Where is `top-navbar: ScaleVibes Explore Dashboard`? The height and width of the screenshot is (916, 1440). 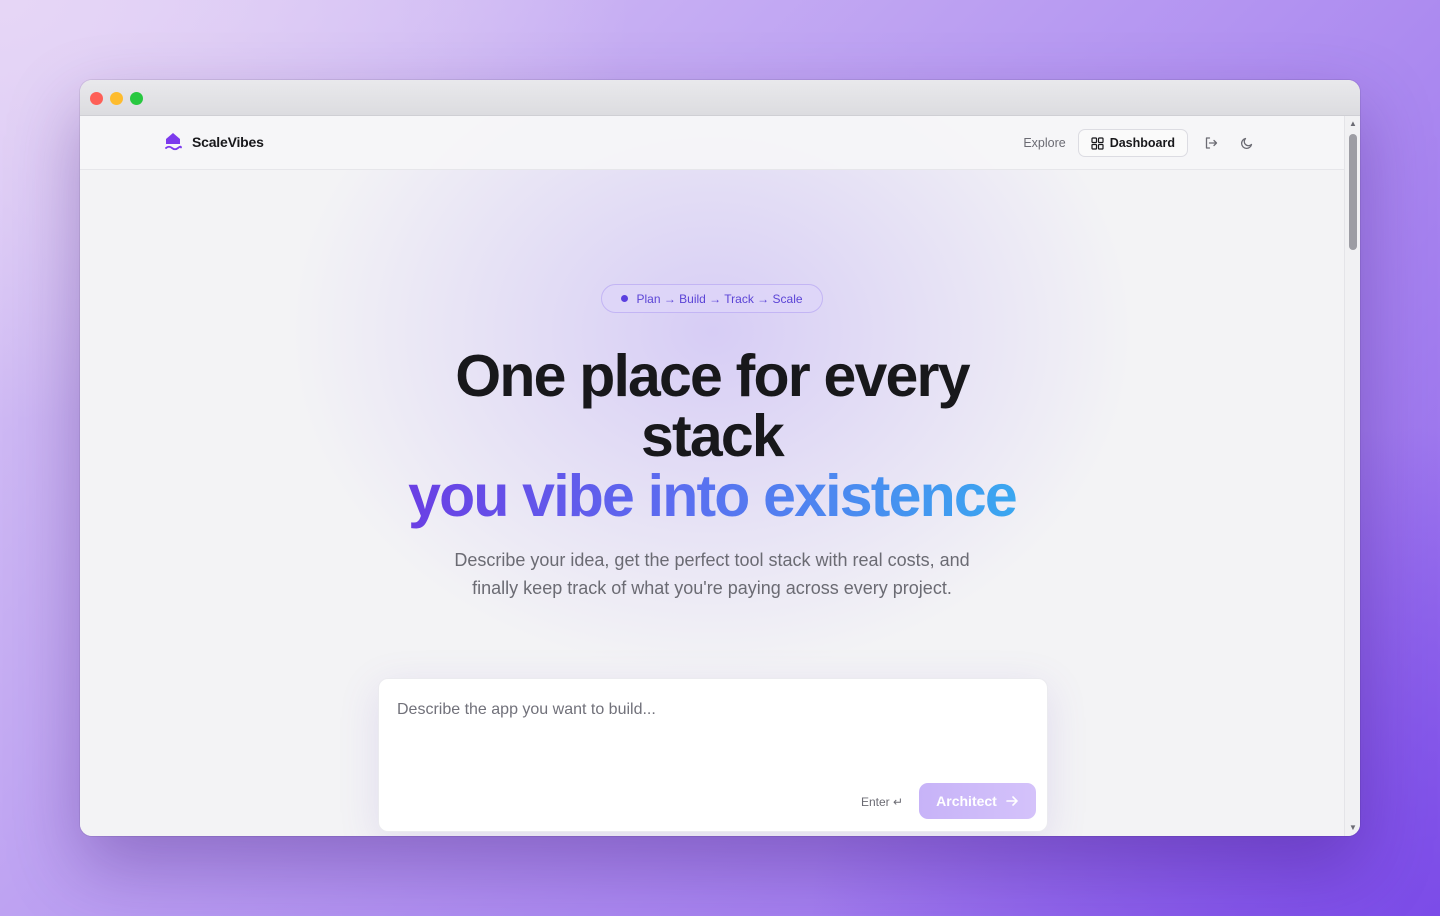 top-navbar: ScaleVibes Explore Dashboard is located at coordinates (712, 143).